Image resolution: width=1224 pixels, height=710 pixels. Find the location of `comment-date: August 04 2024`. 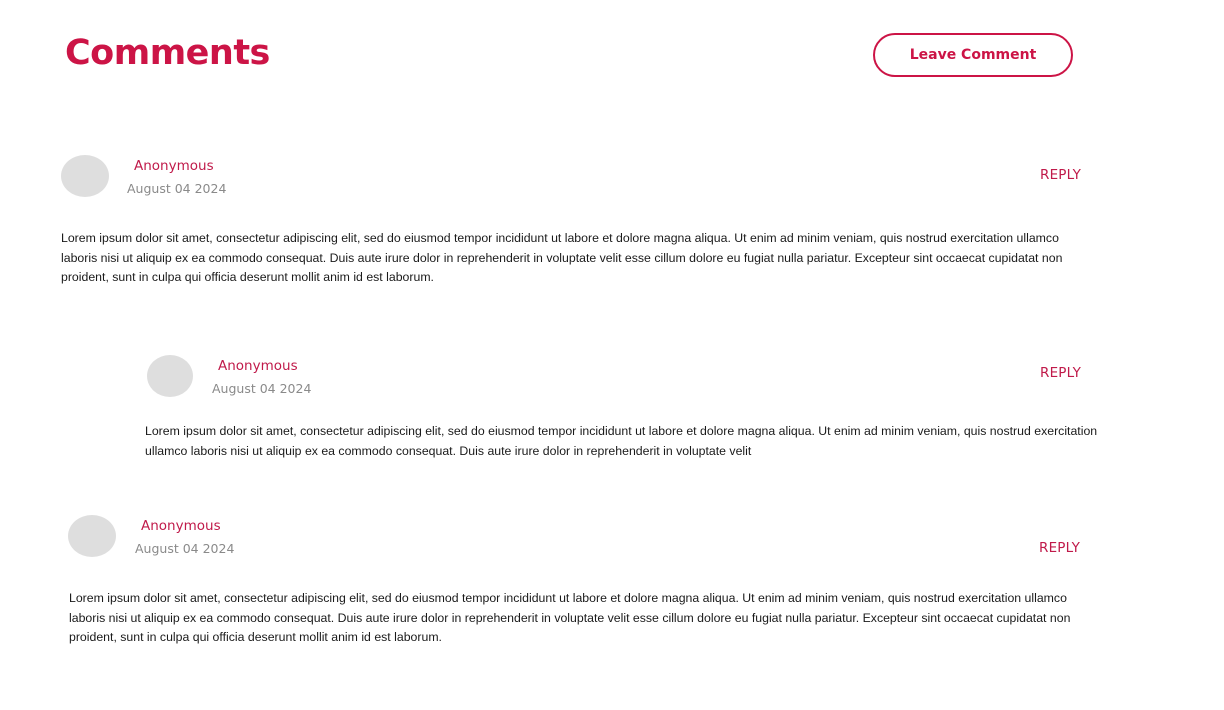

comment-date: August 04 2024 is located at coordinates (185, 548).